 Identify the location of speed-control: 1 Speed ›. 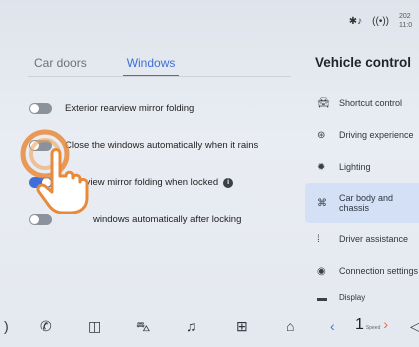
(371, 325).